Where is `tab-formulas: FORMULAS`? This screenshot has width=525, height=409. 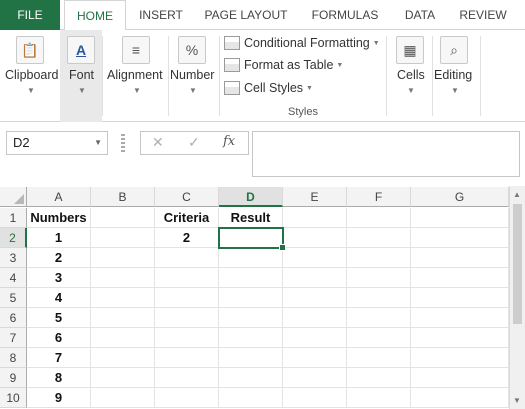
tab-formulas: FORMULAS is located at coordinates (345, 15).